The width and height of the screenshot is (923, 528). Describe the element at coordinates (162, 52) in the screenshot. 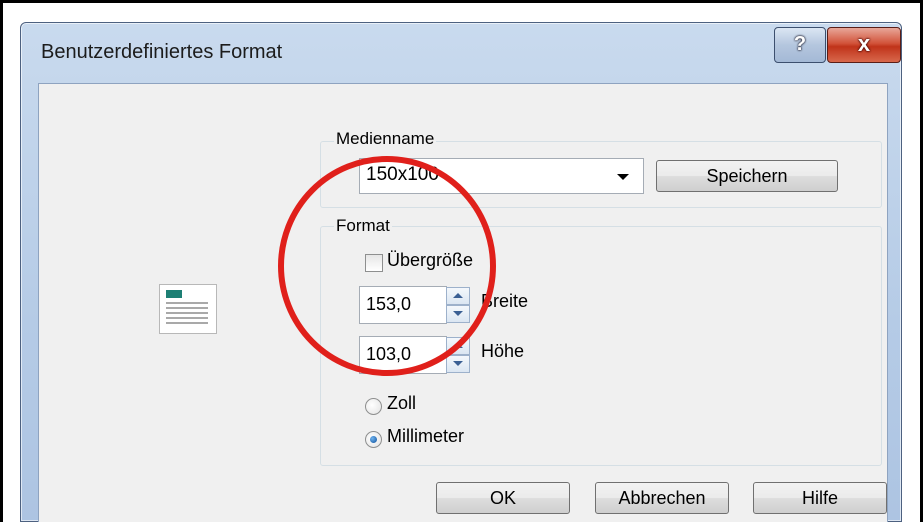

I see `dialog-title: Benutzerdefiniertes Format` at that location.